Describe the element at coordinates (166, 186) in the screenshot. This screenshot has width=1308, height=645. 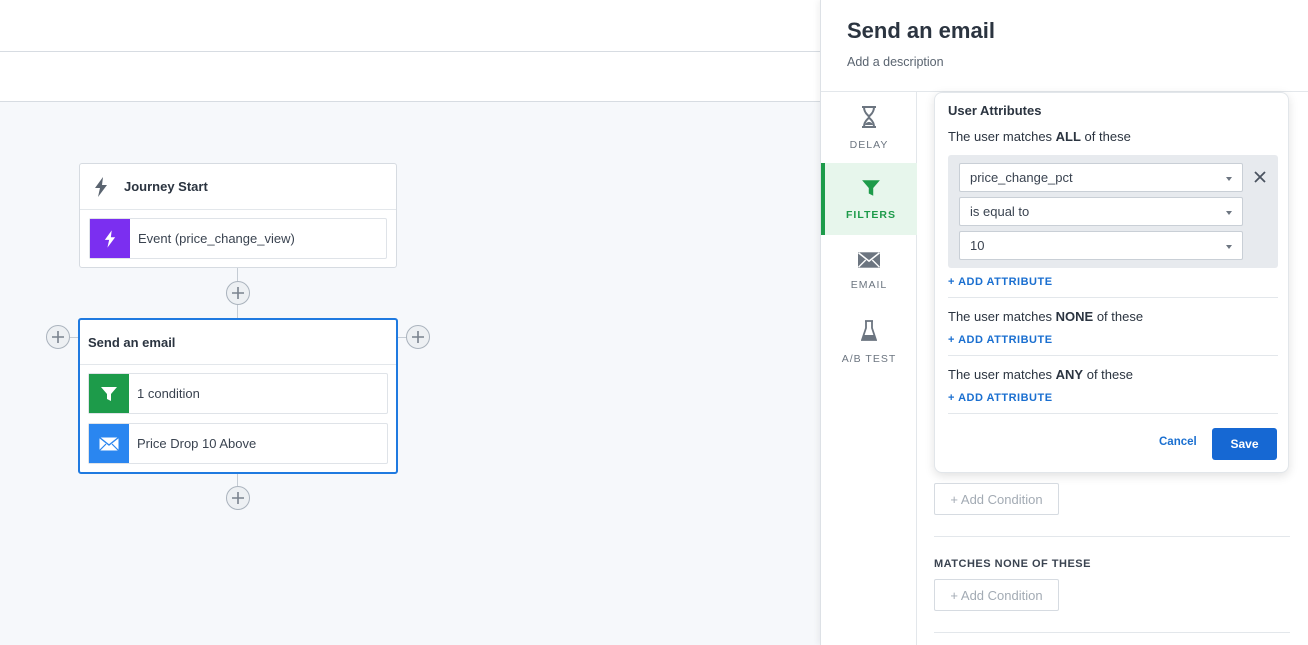
I see `journey-start-title: Journey Start` at that location.